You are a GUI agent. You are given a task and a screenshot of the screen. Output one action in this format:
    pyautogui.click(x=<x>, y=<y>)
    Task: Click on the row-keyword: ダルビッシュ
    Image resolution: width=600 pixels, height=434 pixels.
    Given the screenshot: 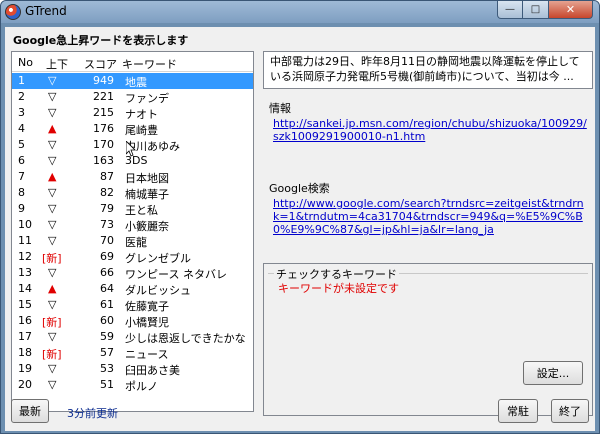 What is the action you would take?
    pyautogui.click(x=158, y=290)
    